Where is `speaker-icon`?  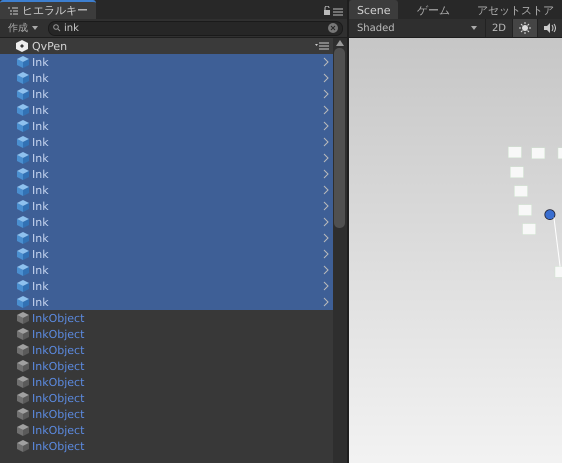 speaker-icon is located at coordinates (550, 28).